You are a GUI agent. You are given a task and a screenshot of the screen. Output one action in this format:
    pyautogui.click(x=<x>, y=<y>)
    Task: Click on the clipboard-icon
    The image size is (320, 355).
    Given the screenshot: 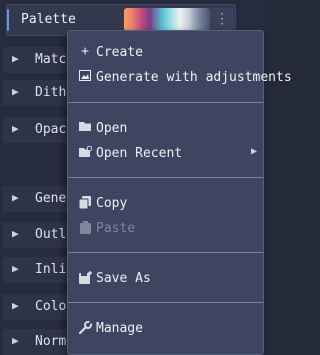 What is the action you would take?
    pyautogui.click(x=85, y=228)
    